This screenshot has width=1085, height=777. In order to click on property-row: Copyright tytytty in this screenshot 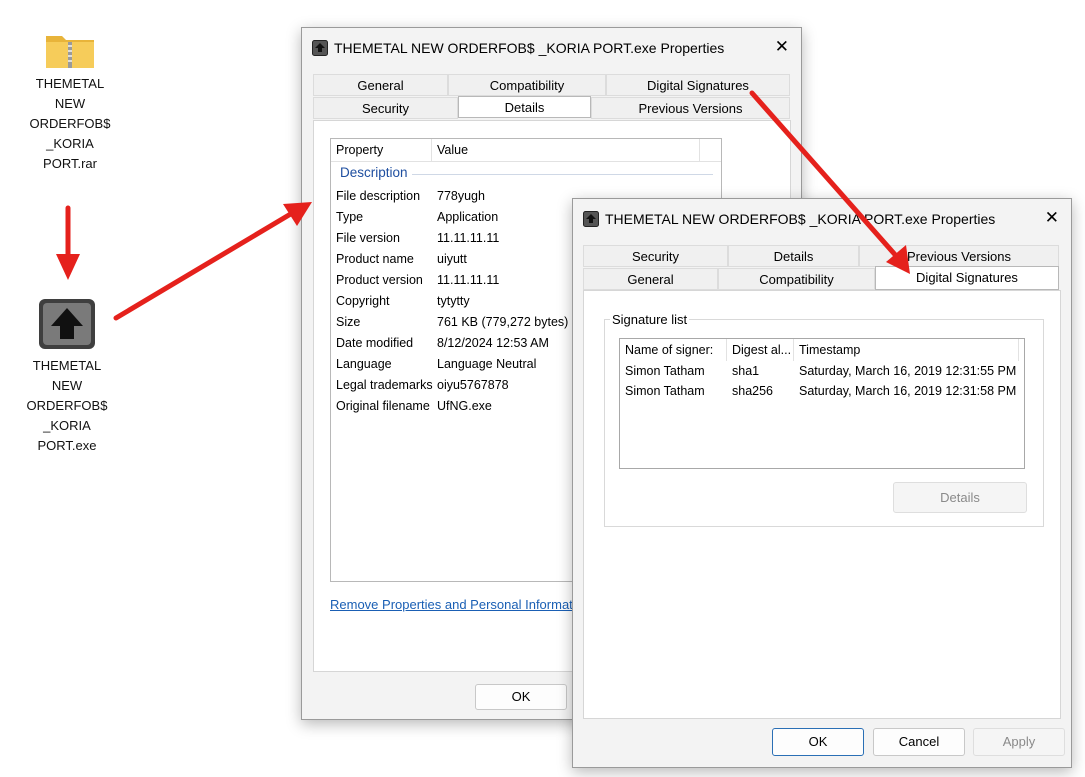, I will do `click(403, 301)`.